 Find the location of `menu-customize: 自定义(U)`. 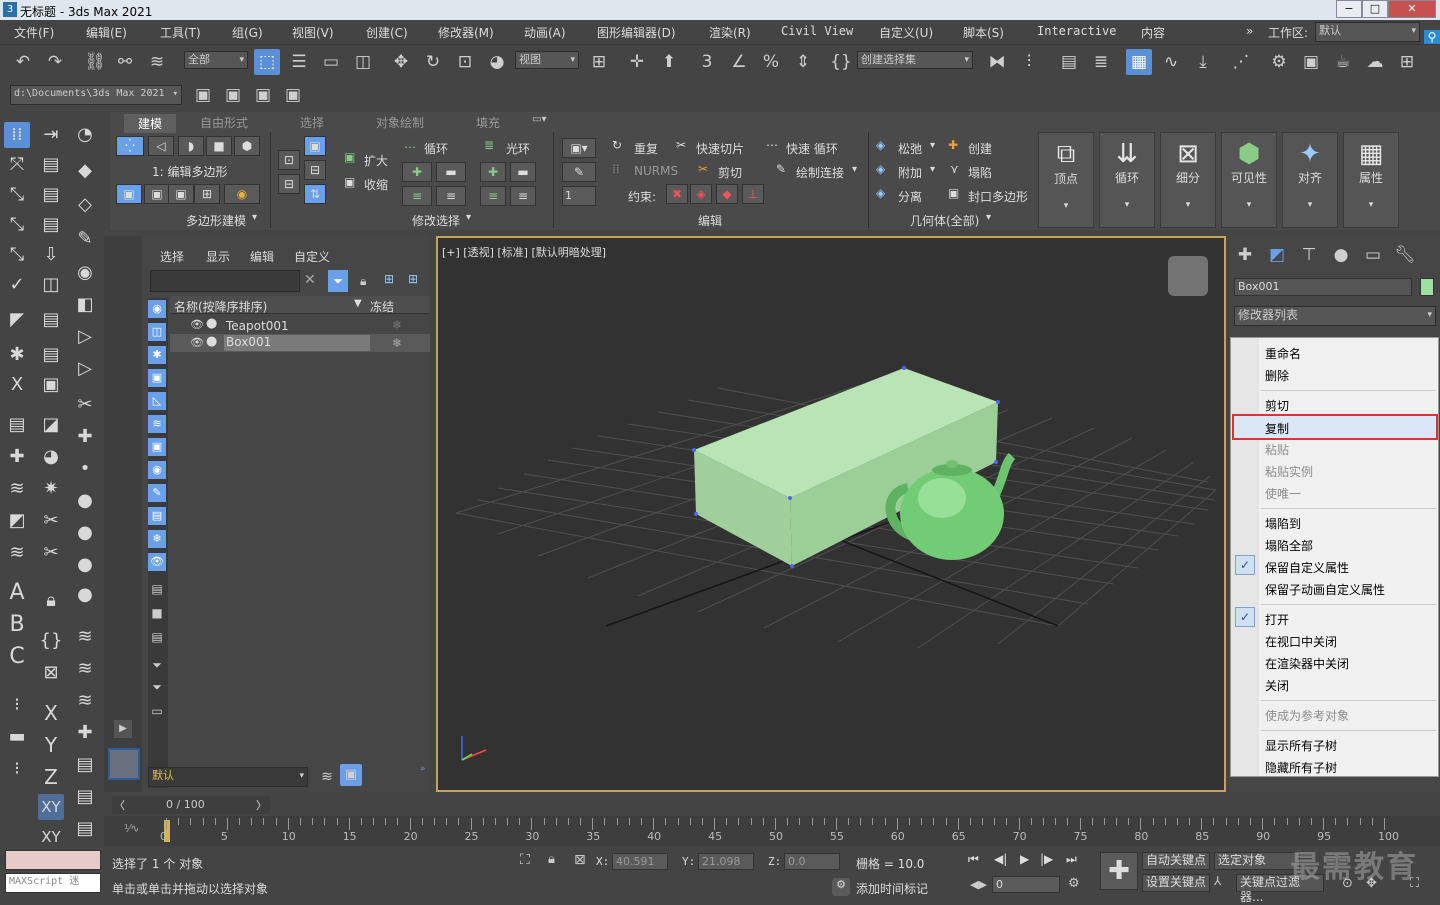

menu-customize: 自定义(U) is located at coordinates (906, 32).